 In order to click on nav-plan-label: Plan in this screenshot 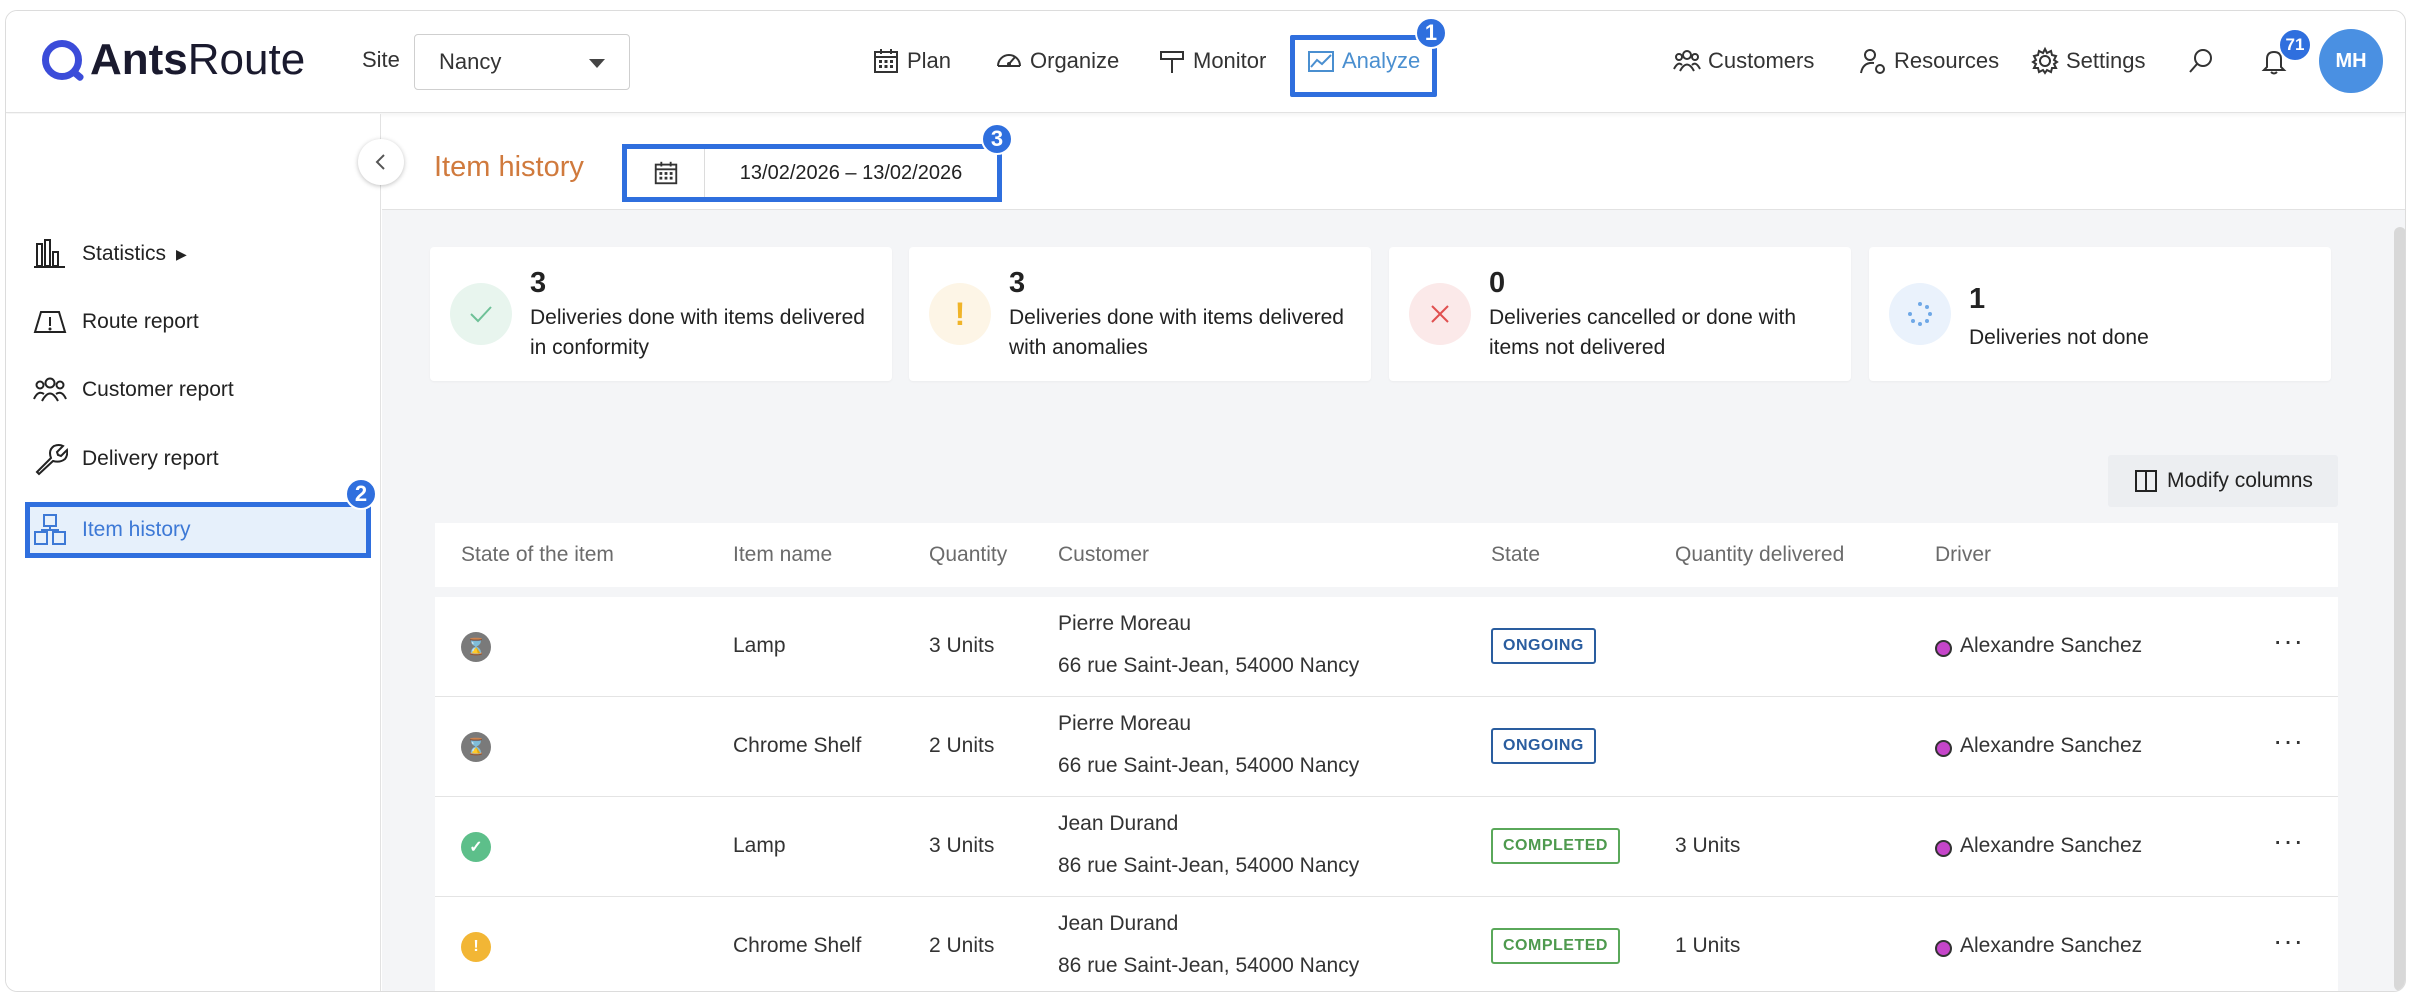, I will do `click(929, 60)`.